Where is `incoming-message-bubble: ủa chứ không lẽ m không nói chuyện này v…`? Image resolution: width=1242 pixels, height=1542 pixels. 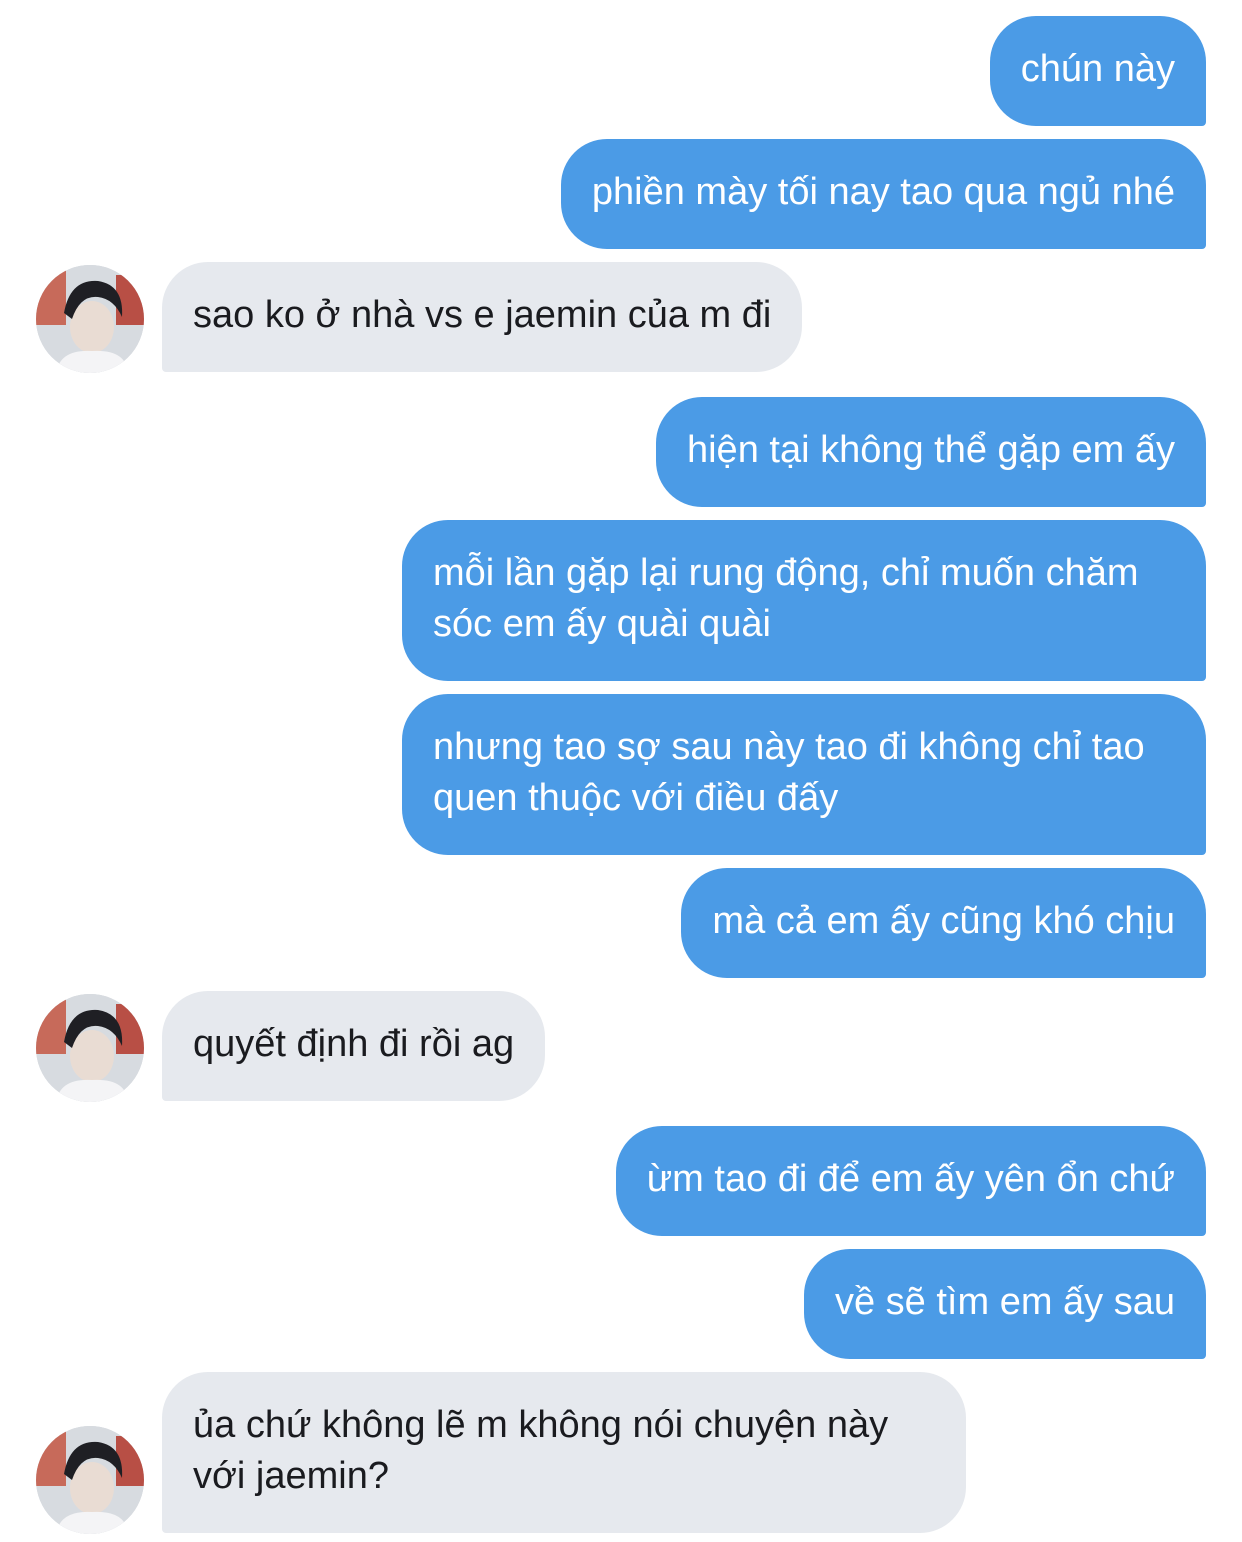
incoming-message-bubble: ủa chứ không lẽ m không nói chuyện này v… is located at coordinates (564, 1452).